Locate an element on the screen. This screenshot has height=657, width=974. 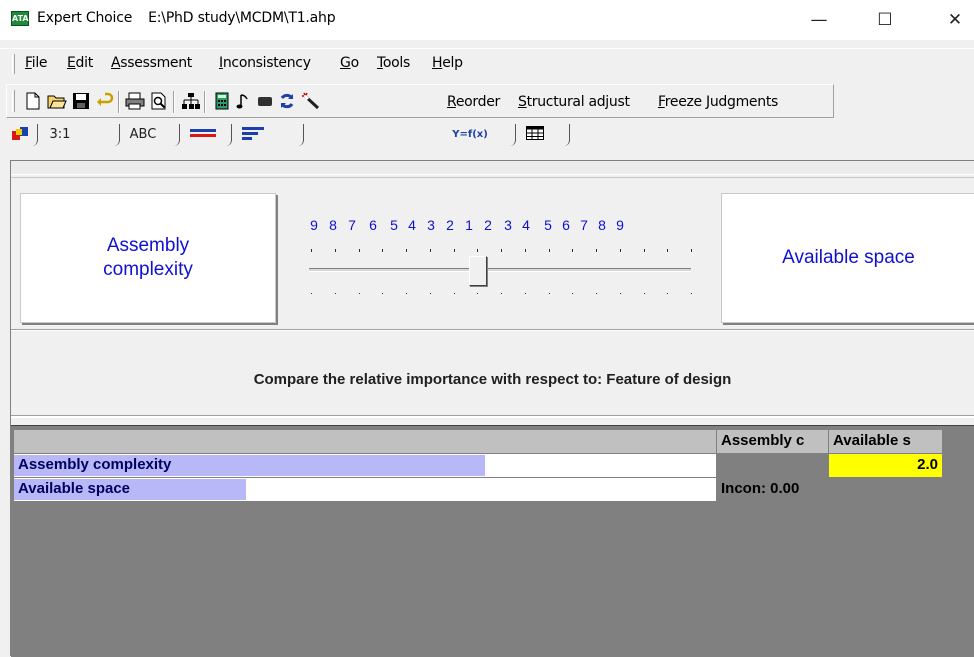
right-element-box: Available space is located at coordinates (847, 258).